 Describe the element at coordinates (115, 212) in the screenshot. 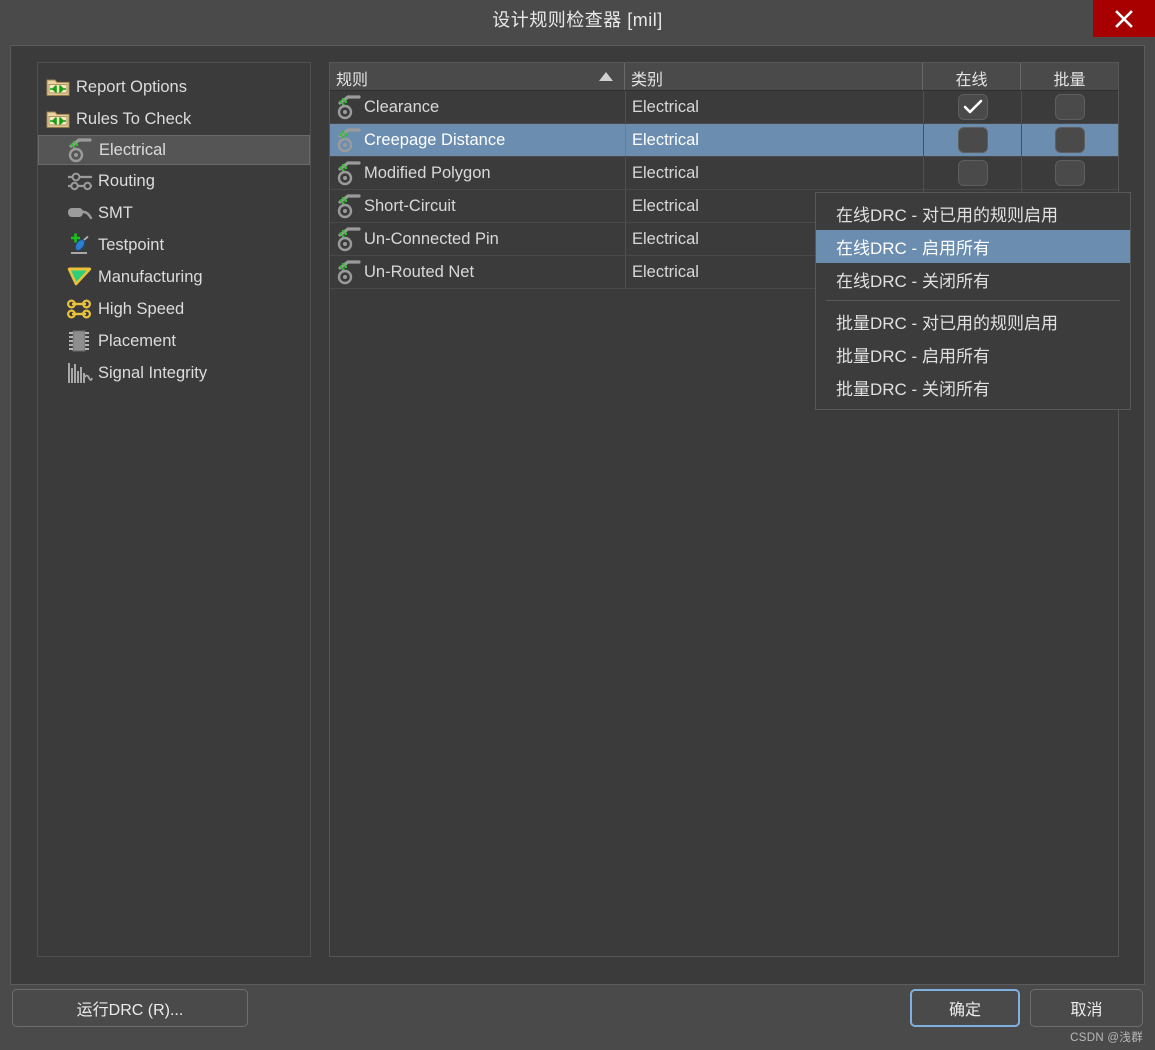

I see `sidebar-item-label: SMT` at that location.